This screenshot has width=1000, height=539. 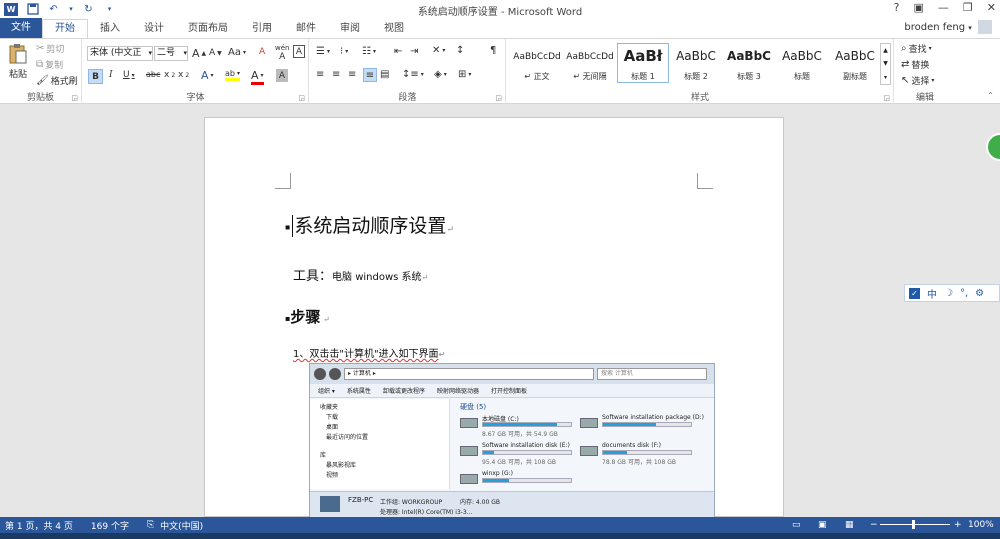 I want to click on zoom-in-button: +, so click(x=958, y=525).